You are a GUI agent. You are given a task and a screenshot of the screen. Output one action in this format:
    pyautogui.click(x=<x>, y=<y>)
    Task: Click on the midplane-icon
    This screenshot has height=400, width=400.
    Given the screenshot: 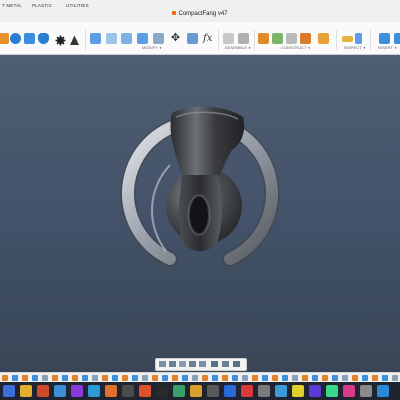 What is the action you would take?
    pyautogui.click(x=323, y=38)
    